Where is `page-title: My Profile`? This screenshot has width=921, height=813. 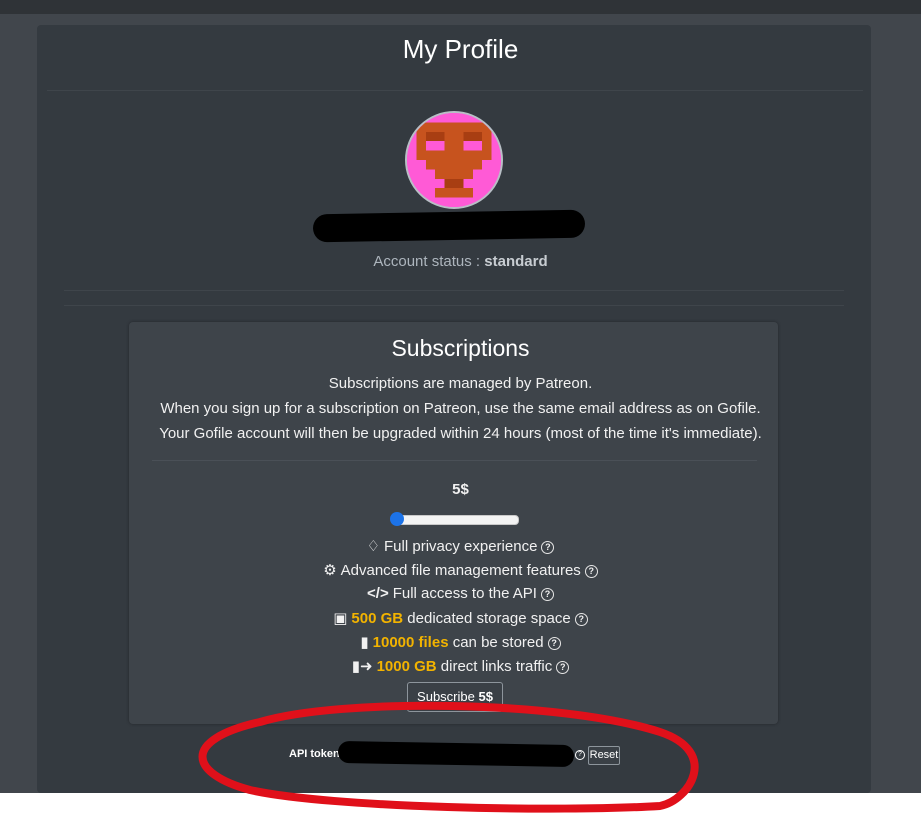 page-title: My Profile is located at coordinates (460, 49).